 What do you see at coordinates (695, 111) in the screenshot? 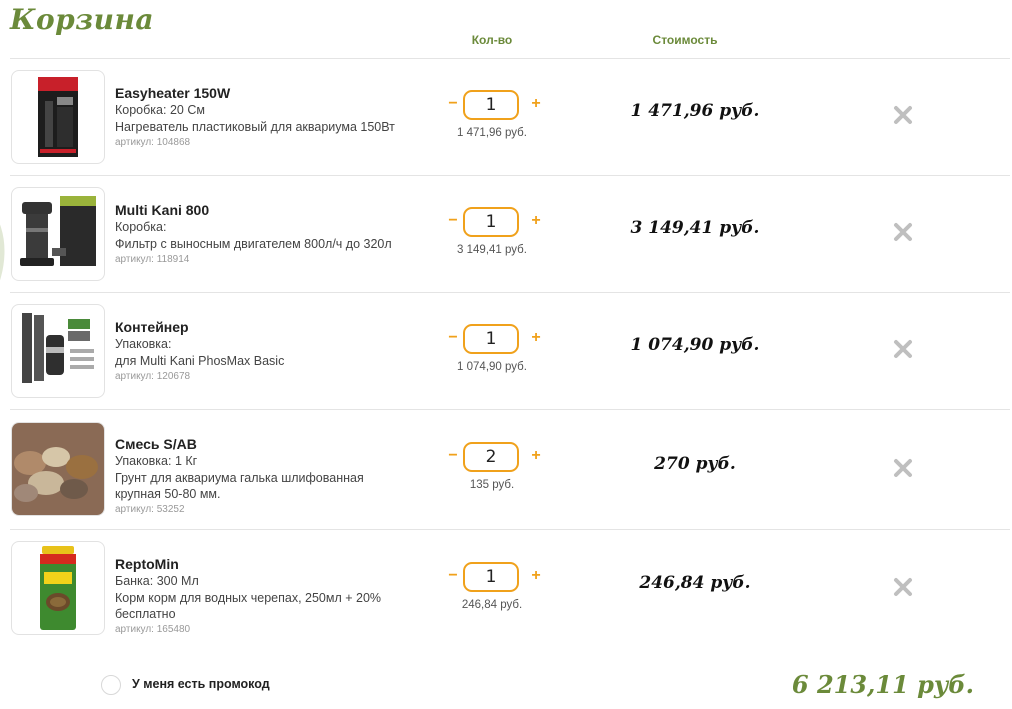
I see `line-cost: 1 471,96 руб.` at bounding box center [695, 111].